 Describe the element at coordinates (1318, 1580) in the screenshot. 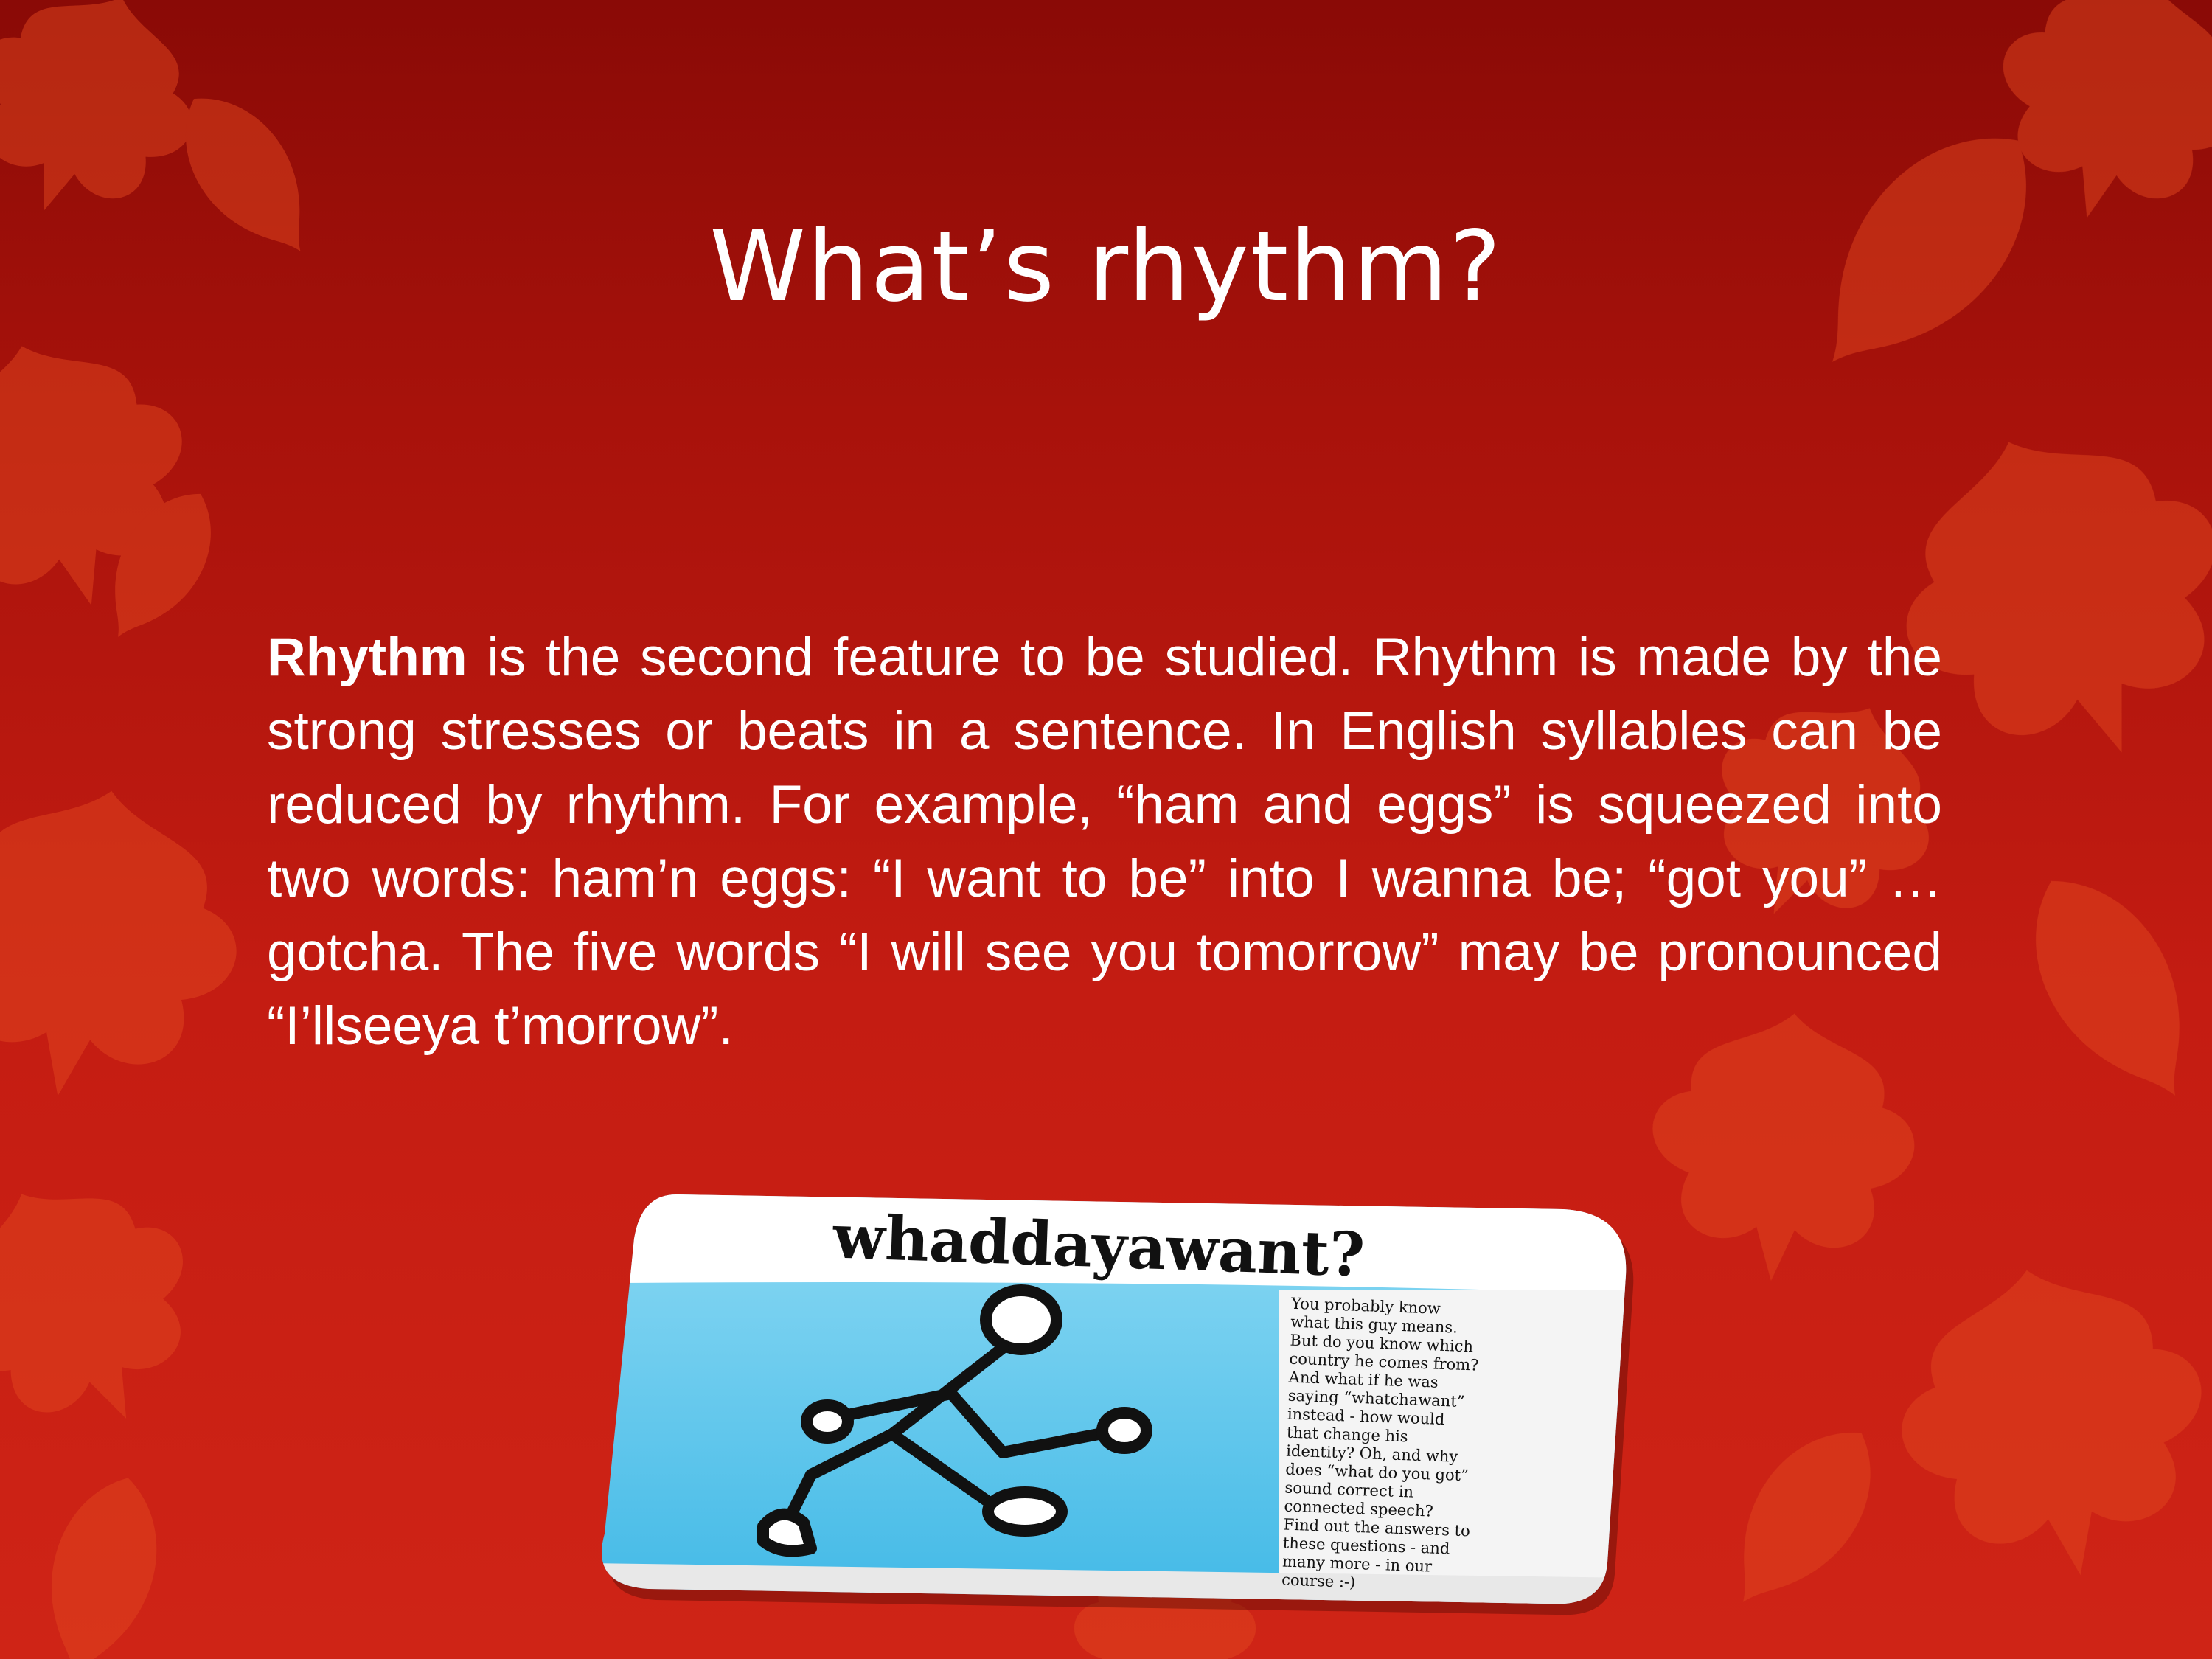

I see `card-side-line: course :-)` at that location.